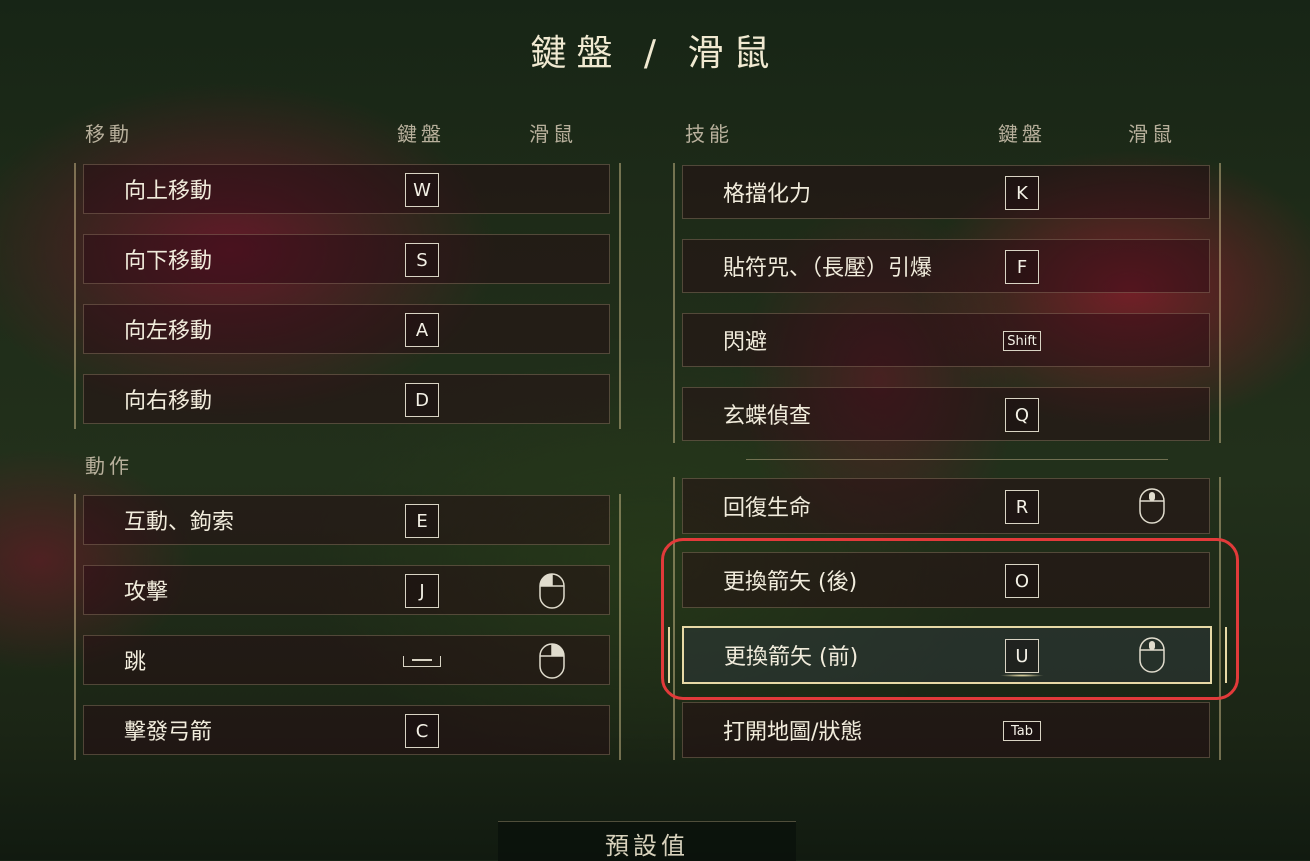  I want to click on keyboard-key: A, so click(422, 330).